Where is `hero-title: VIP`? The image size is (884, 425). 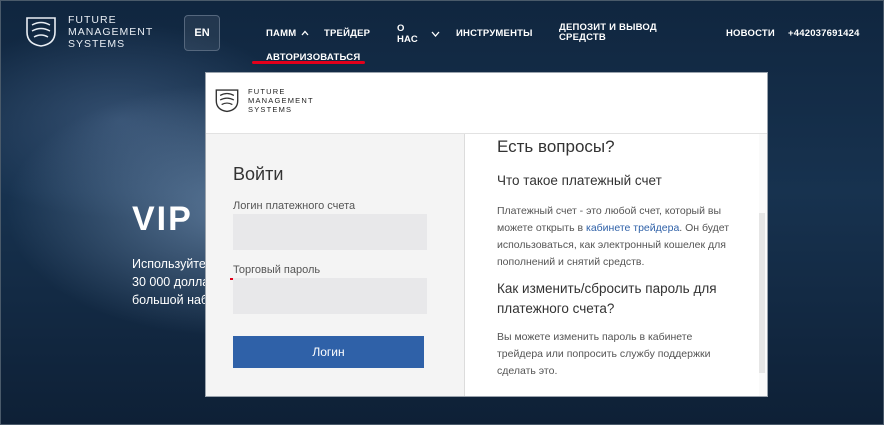 hero-title: VIP is located at coordinates (162, 219).